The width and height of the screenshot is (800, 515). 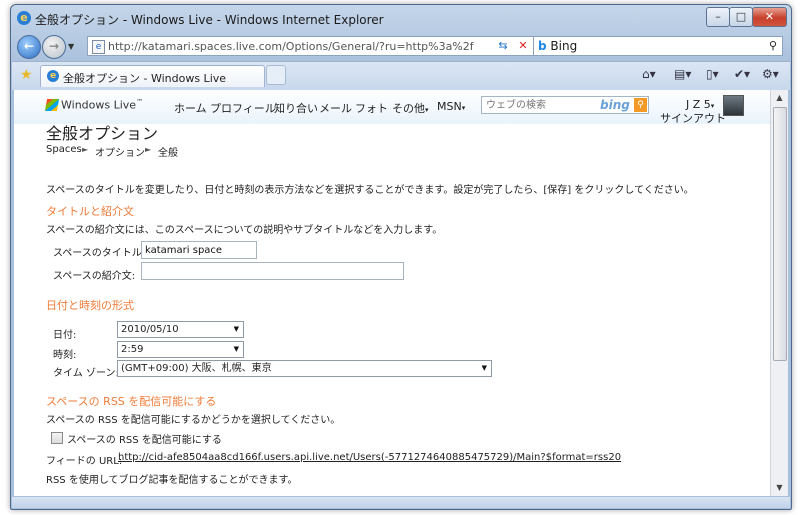 I want to click on ie-tab-icon: e, so click(x=53, y=76).